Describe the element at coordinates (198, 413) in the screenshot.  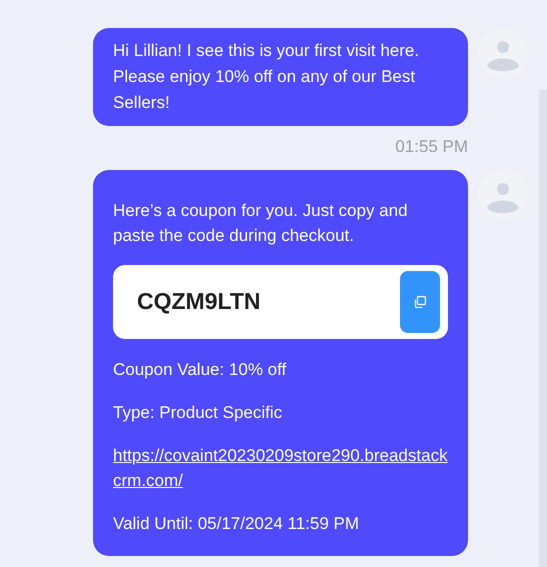
I see `coupon-type: Type: Product Specific` at that location.